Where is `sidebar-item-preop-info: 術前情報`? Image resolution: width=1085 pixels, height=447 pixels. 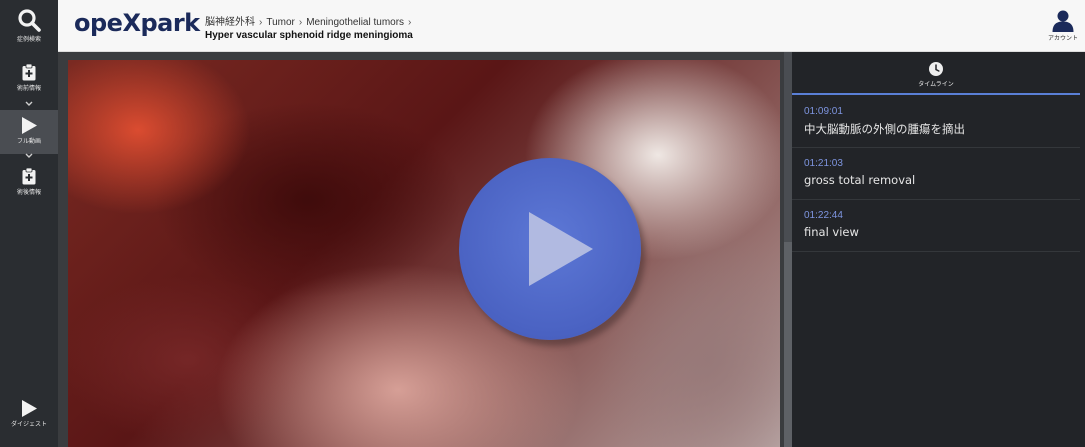 sidebar-item-preop-info: 術前情報 is located at coordinates (29, 81).